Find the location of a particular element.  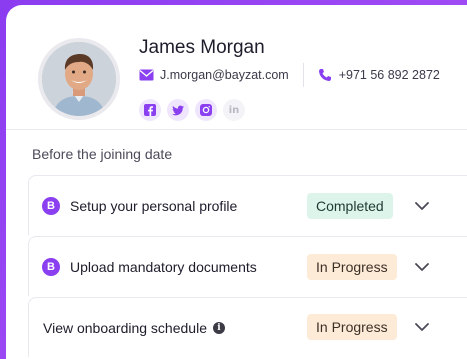

task-label: Setup your personal profile is located at coordinates (154, 205).